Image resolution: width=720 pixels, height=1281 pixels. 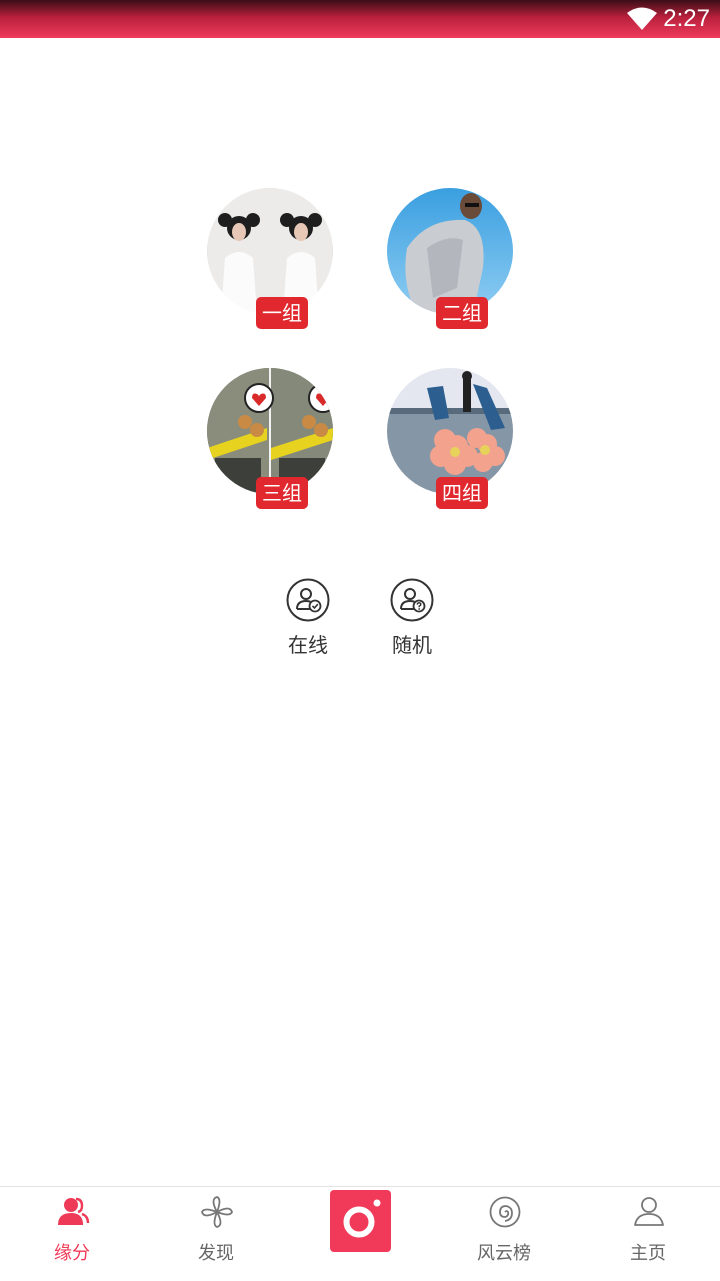 What do you see at coordinates (462, 313) in the screenshot?
I see `group-badge-2: 二组` at bounding box center [462, 313].